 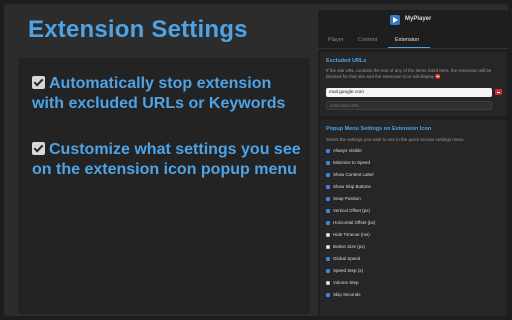 I want to click on option-label: Hide Timeout (ms), so click(x=351, y=234).